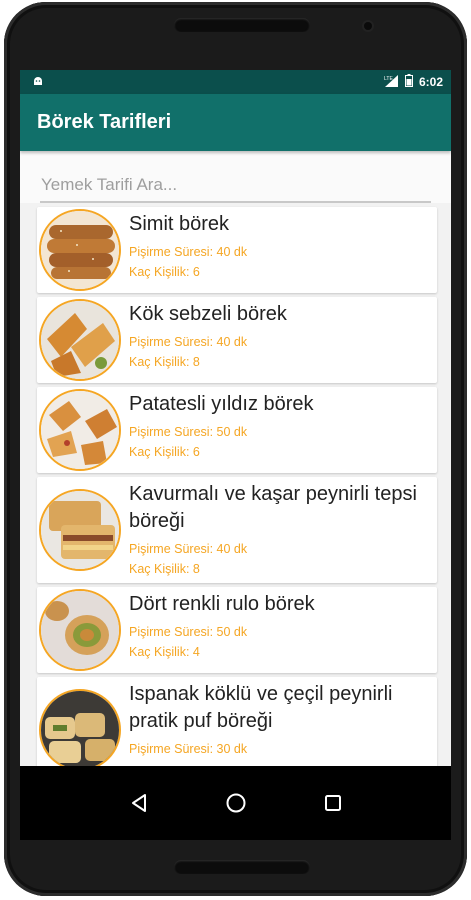  What do you see at coordinates (188, 749) in the screenshot?
I see `recipe-cook-time: Pişirme Süresi: 30 dk` at bounding box center [188, 749].